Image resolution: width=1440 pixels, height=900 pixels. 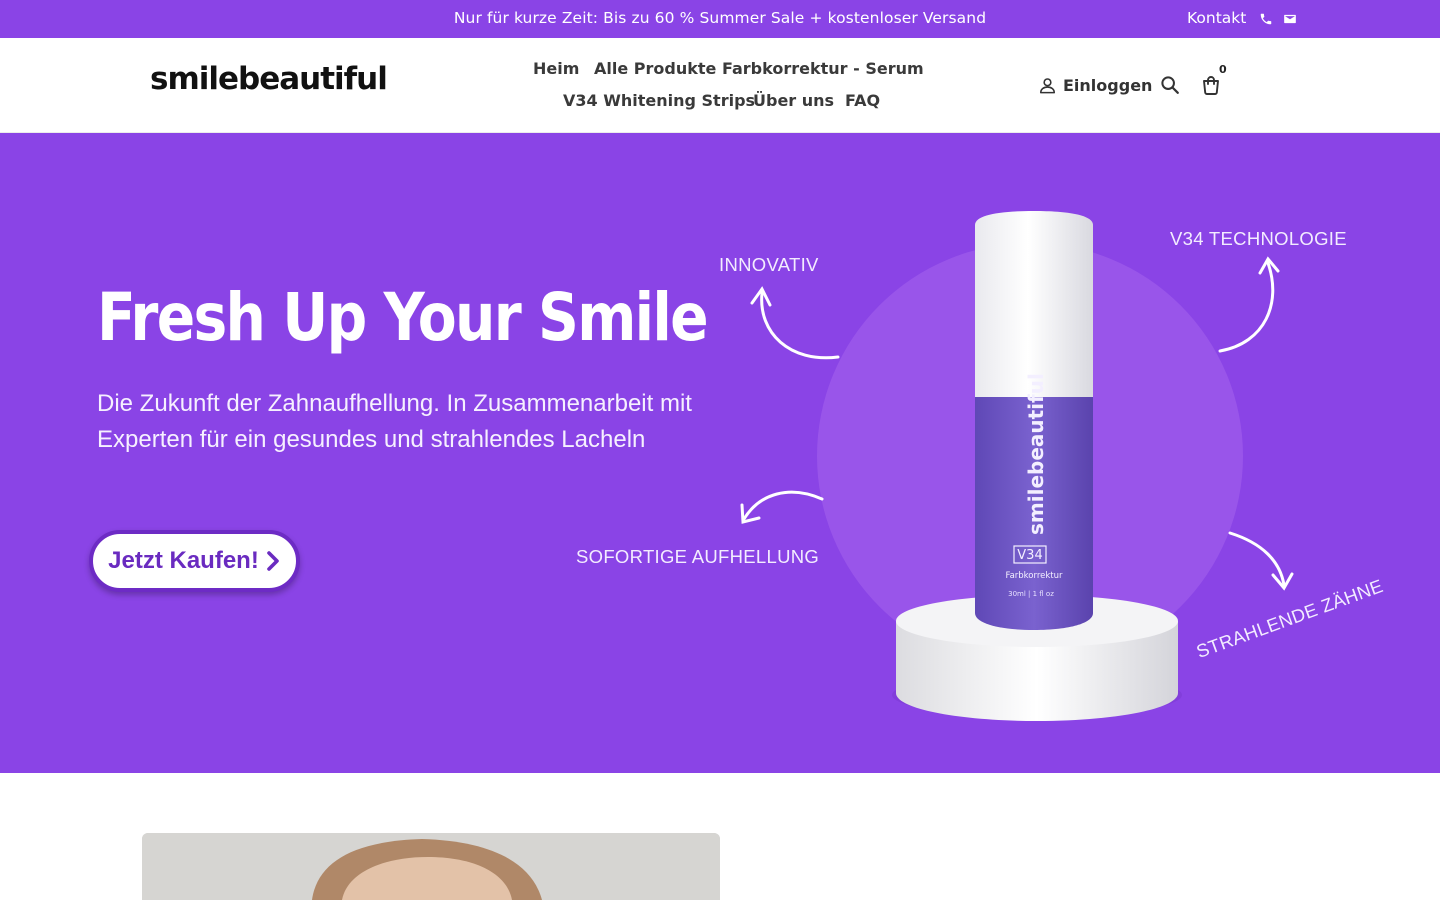 I want to click on cart-count-badge: 0, so click(x=1223, y=69).